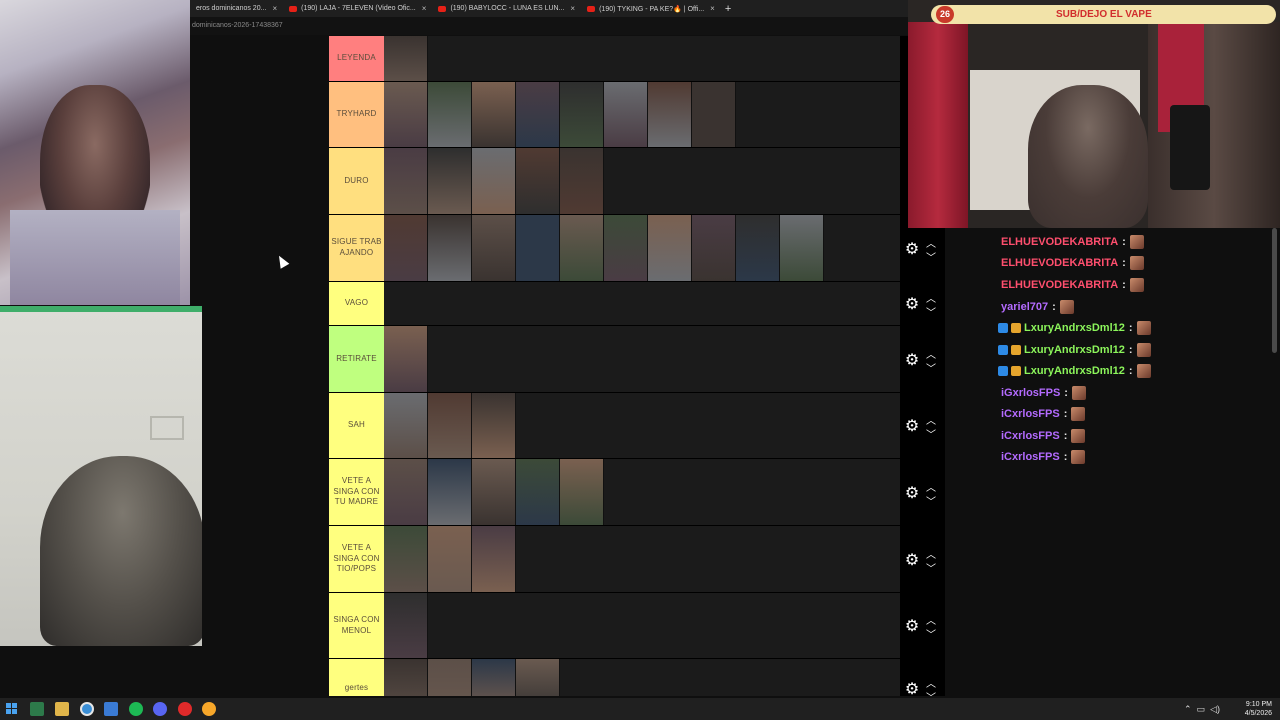 Image resolution: width=1280 pixels, height=720 pixels. What do you see at coordinates (356, 425) in the screenshot?
I see `tier-label: SAH` at bounding box center [356, 425].